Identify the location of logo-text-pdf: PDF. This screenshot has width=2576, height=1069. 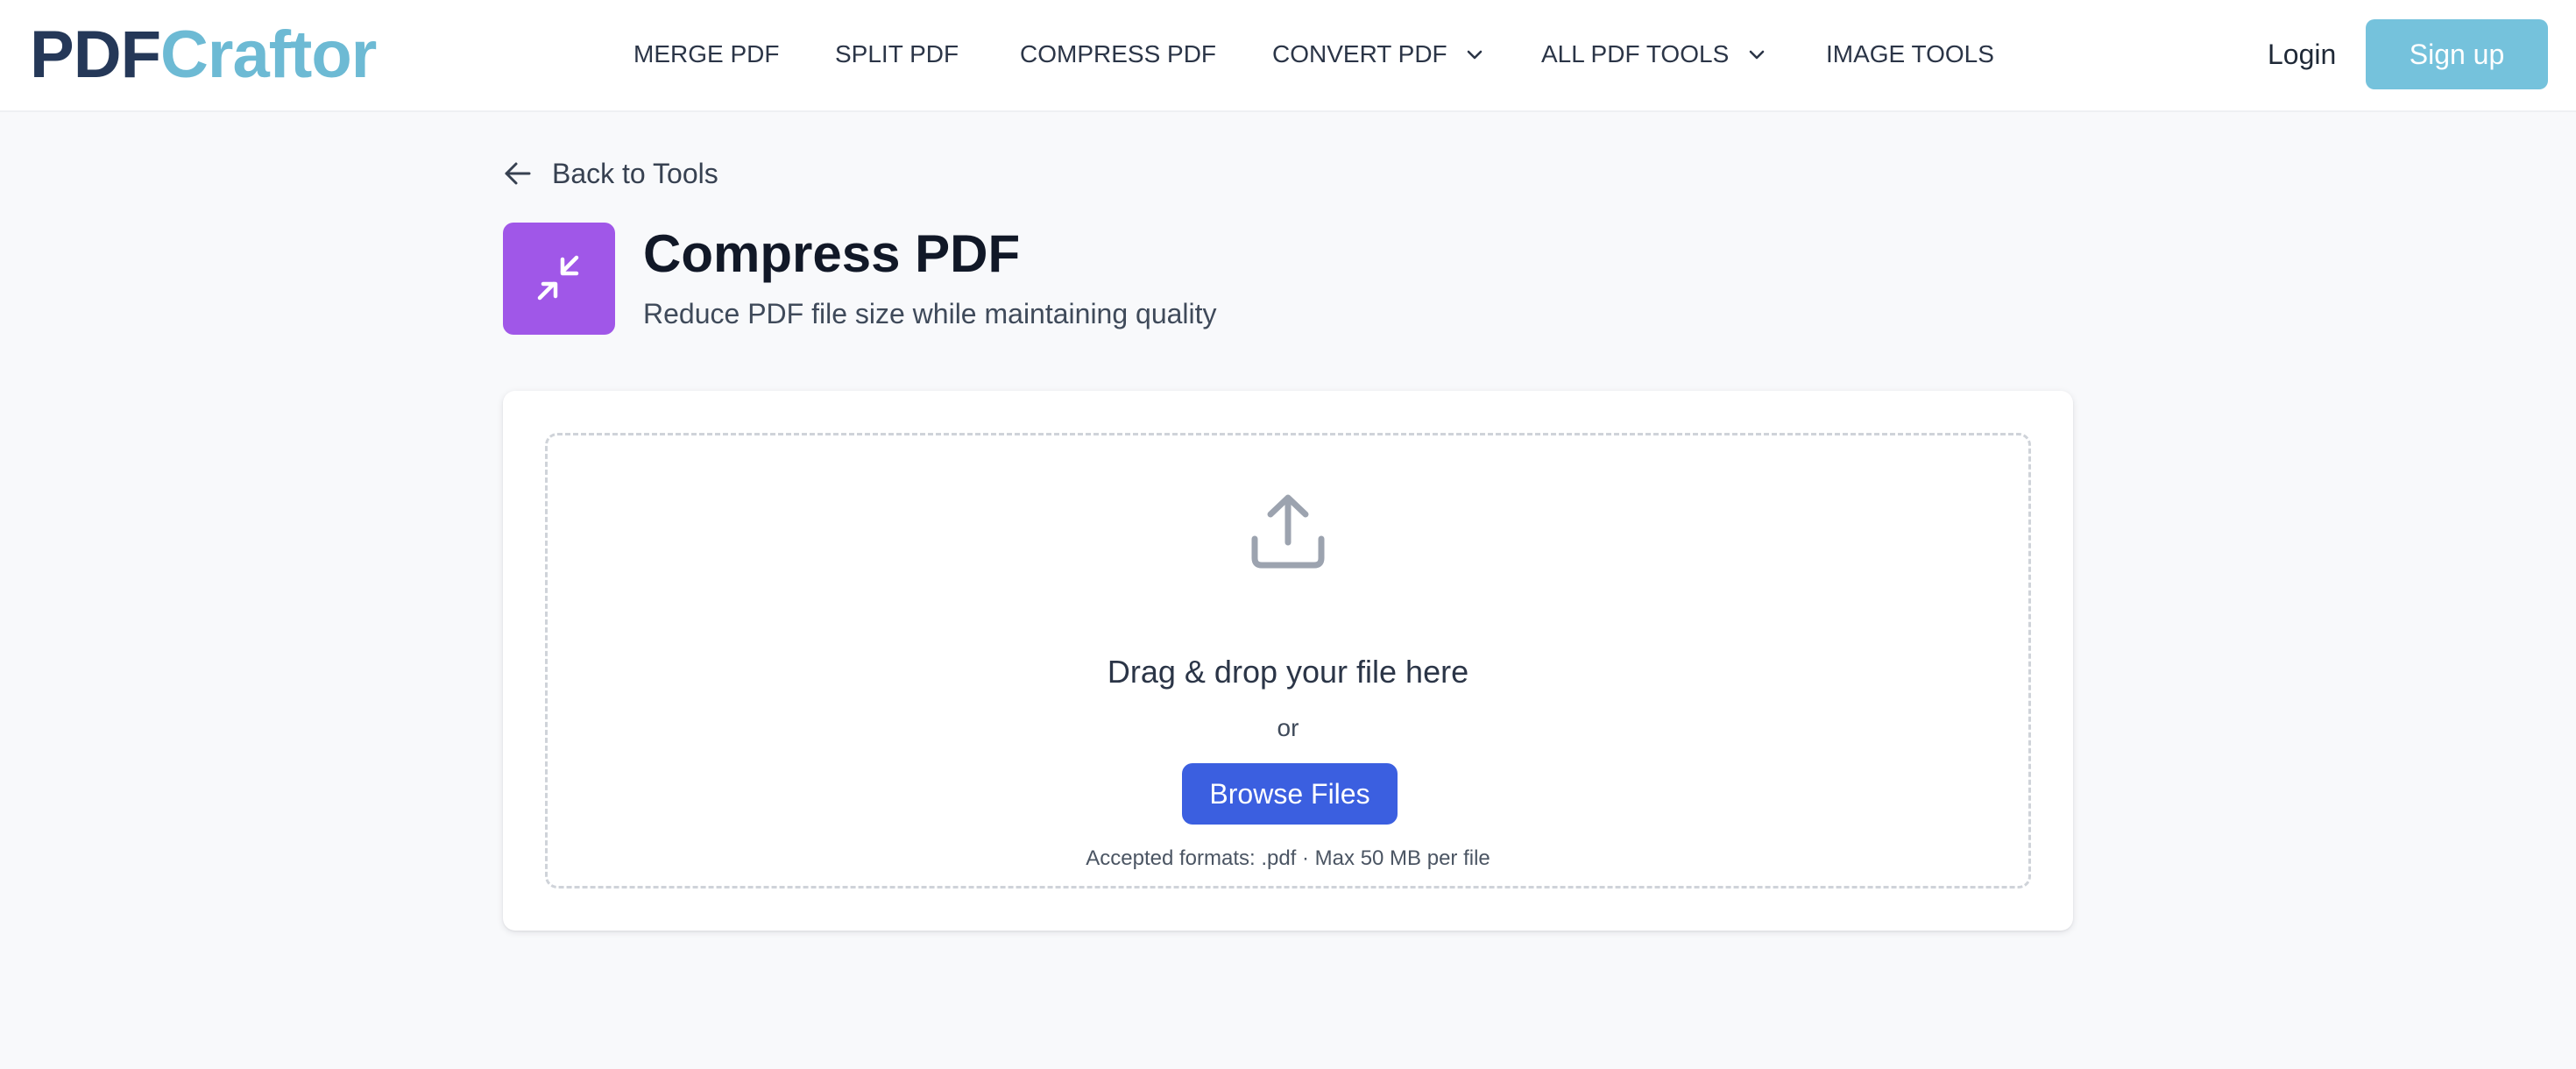
(95, 55).